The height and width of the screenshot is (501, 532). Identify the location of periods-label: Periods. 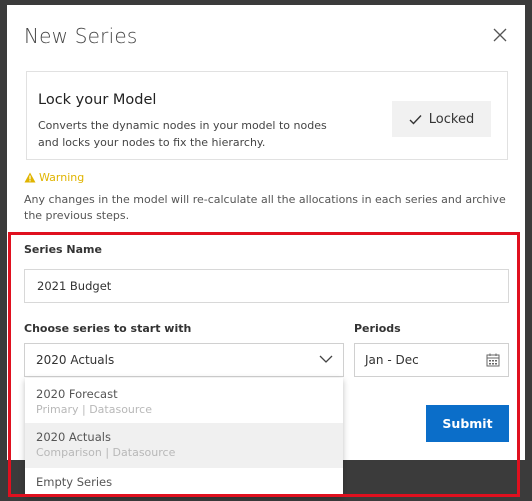
(377, 328).